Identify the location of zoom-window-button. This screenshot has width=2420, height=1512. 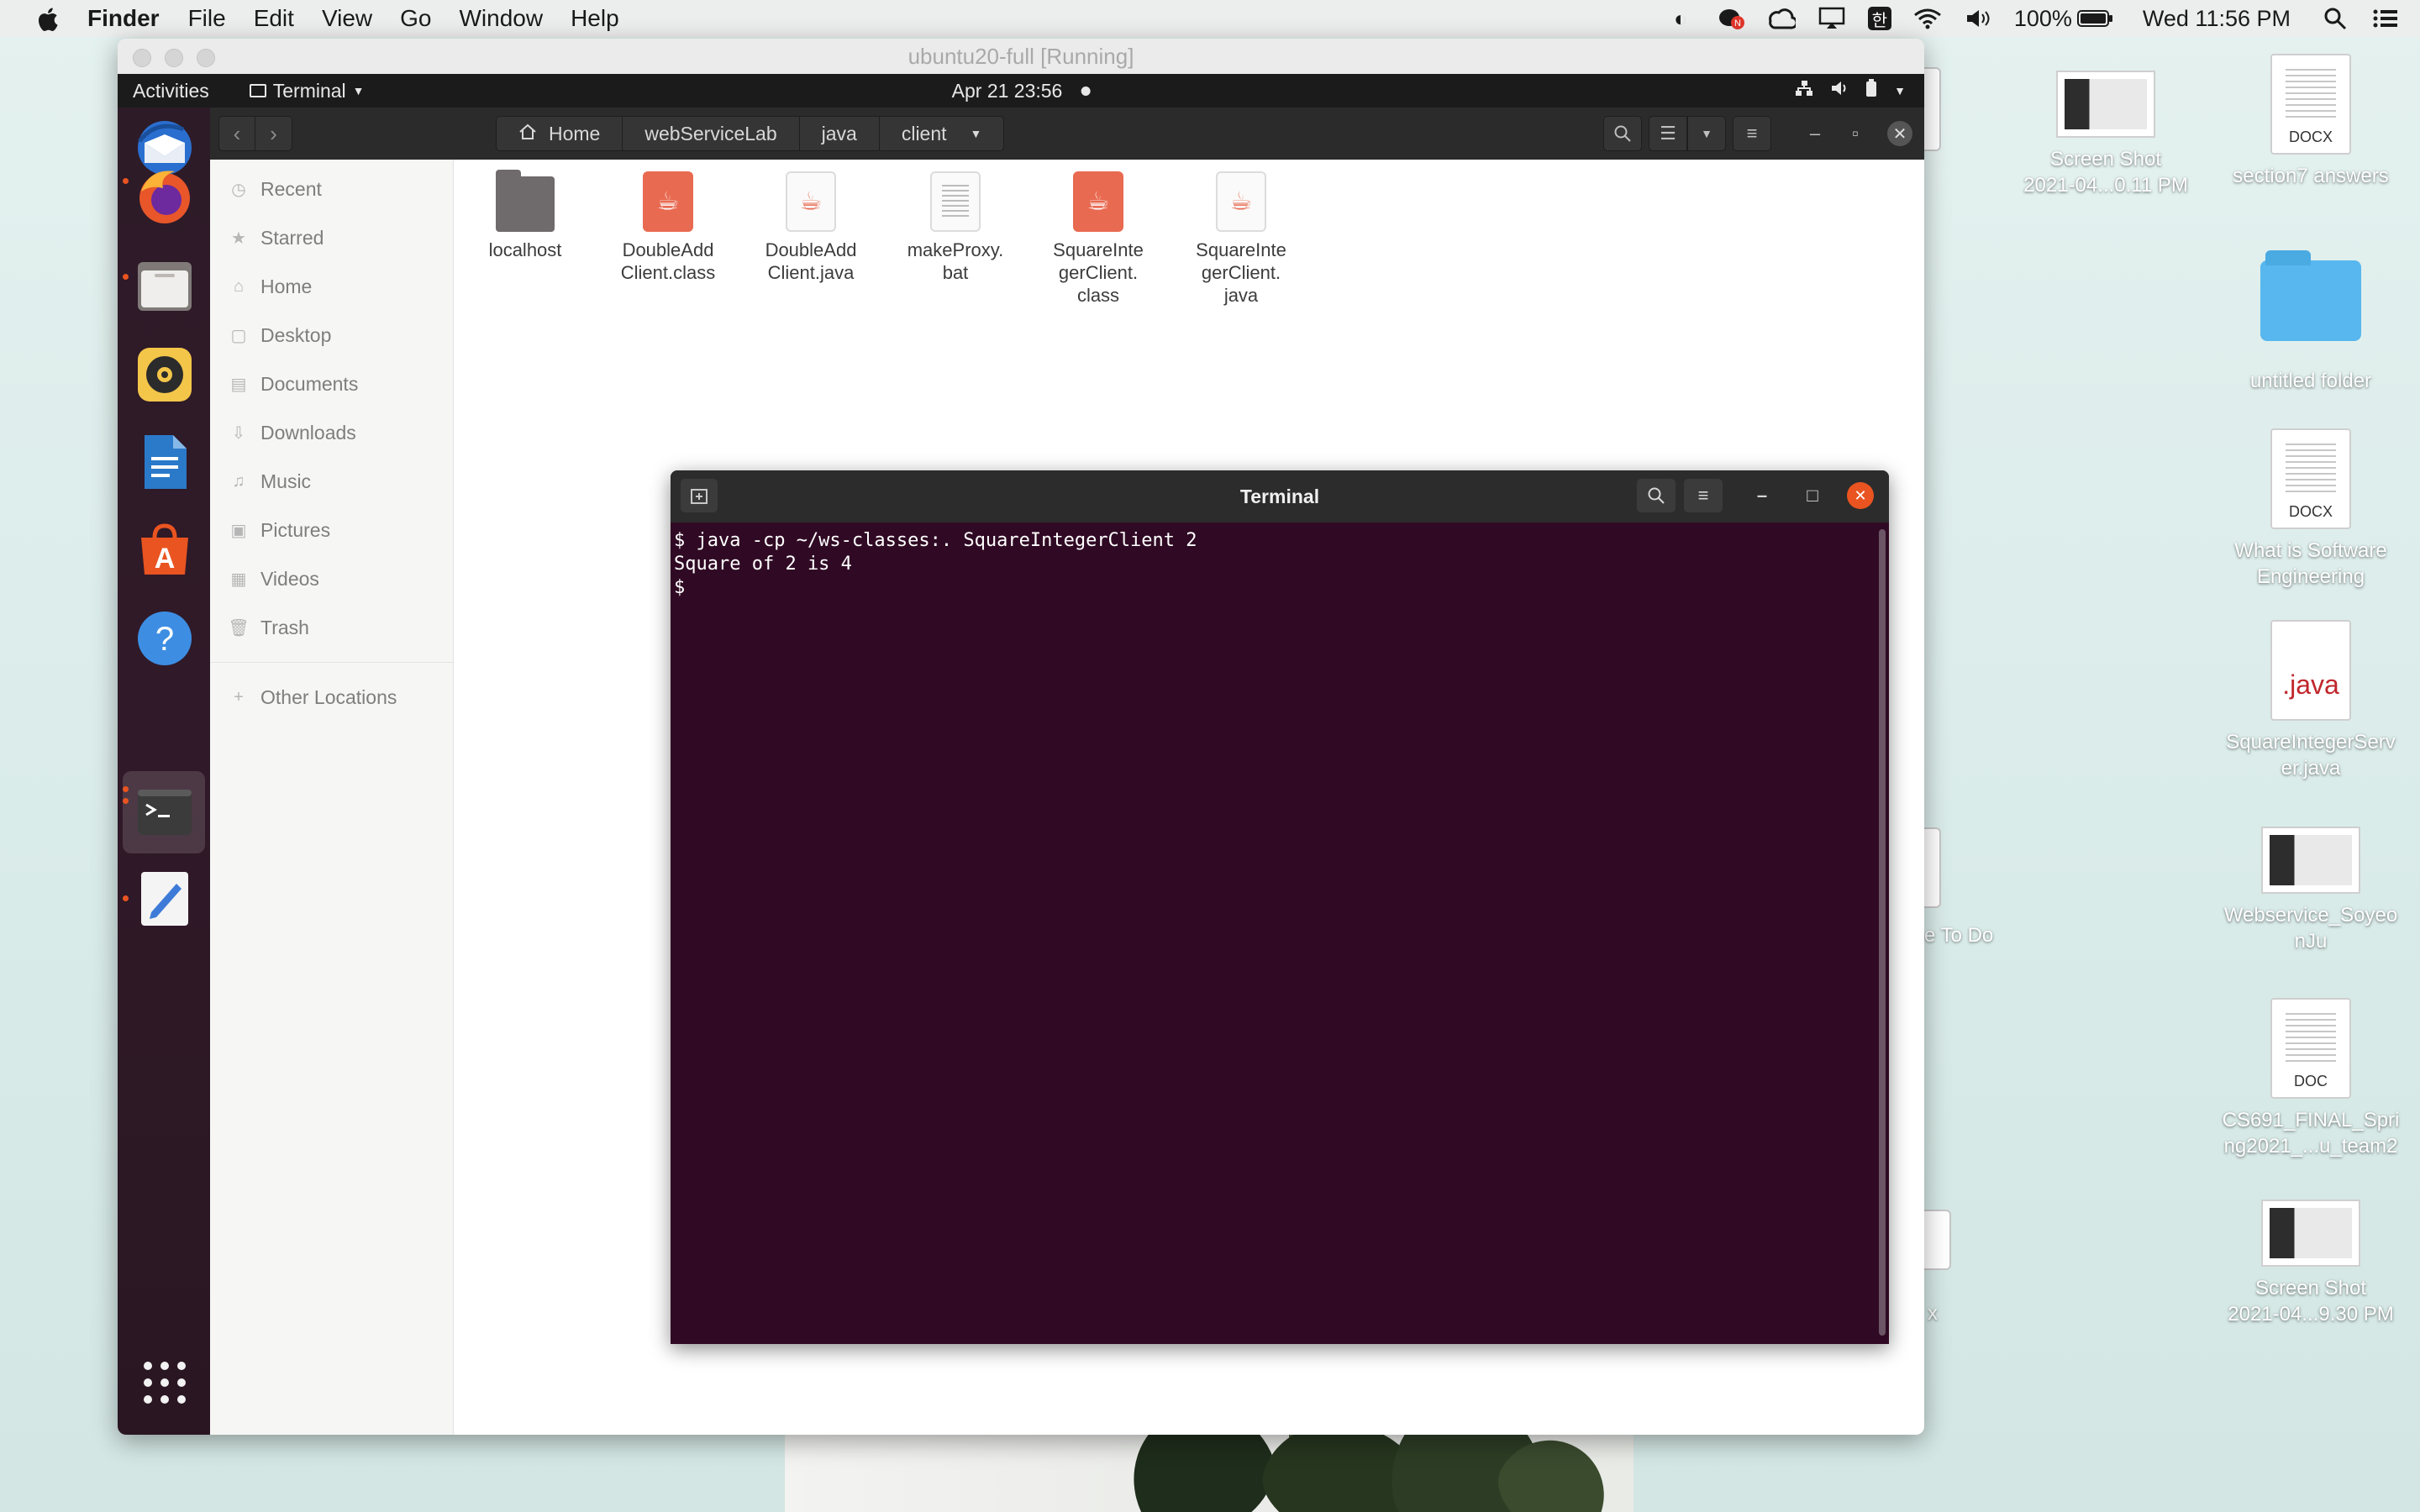
(206, 58).